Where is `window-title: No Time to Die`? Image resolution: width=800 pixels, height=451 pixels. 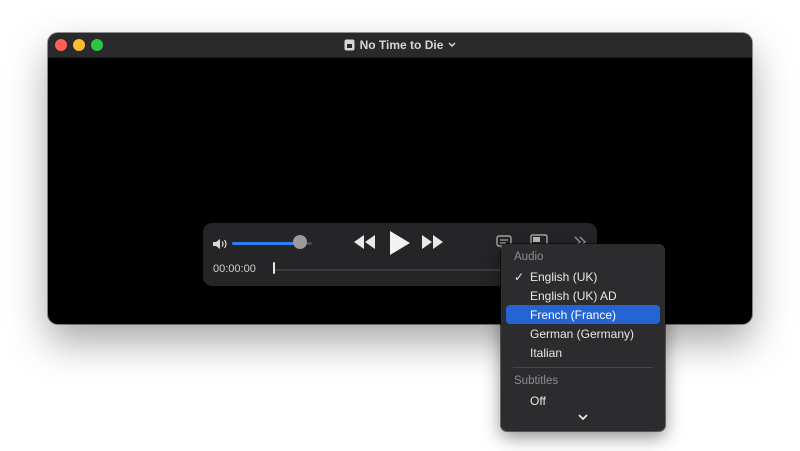 window-title: No Time to Die is located at coordinates (401, 45).